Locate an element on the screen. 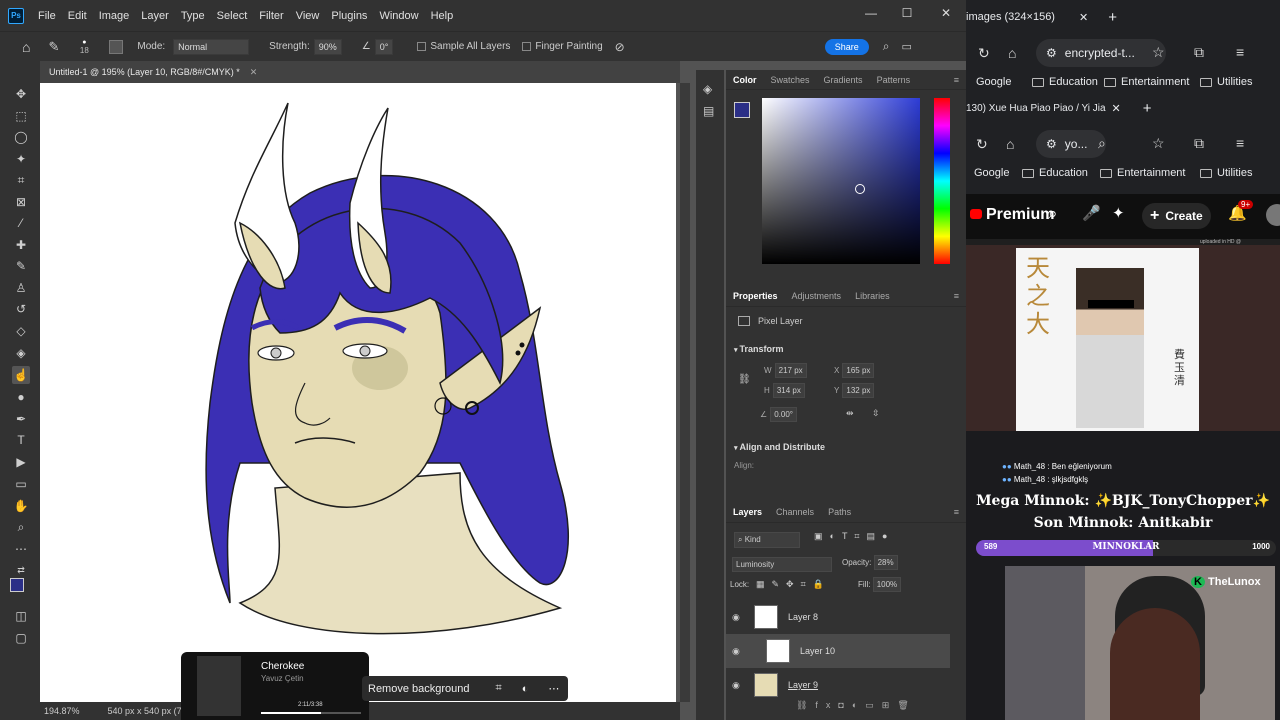 Image resolution: width=1280 pixels, height=720 pixels. workspace-icon: ▭ is located at coordinates (907, 46).